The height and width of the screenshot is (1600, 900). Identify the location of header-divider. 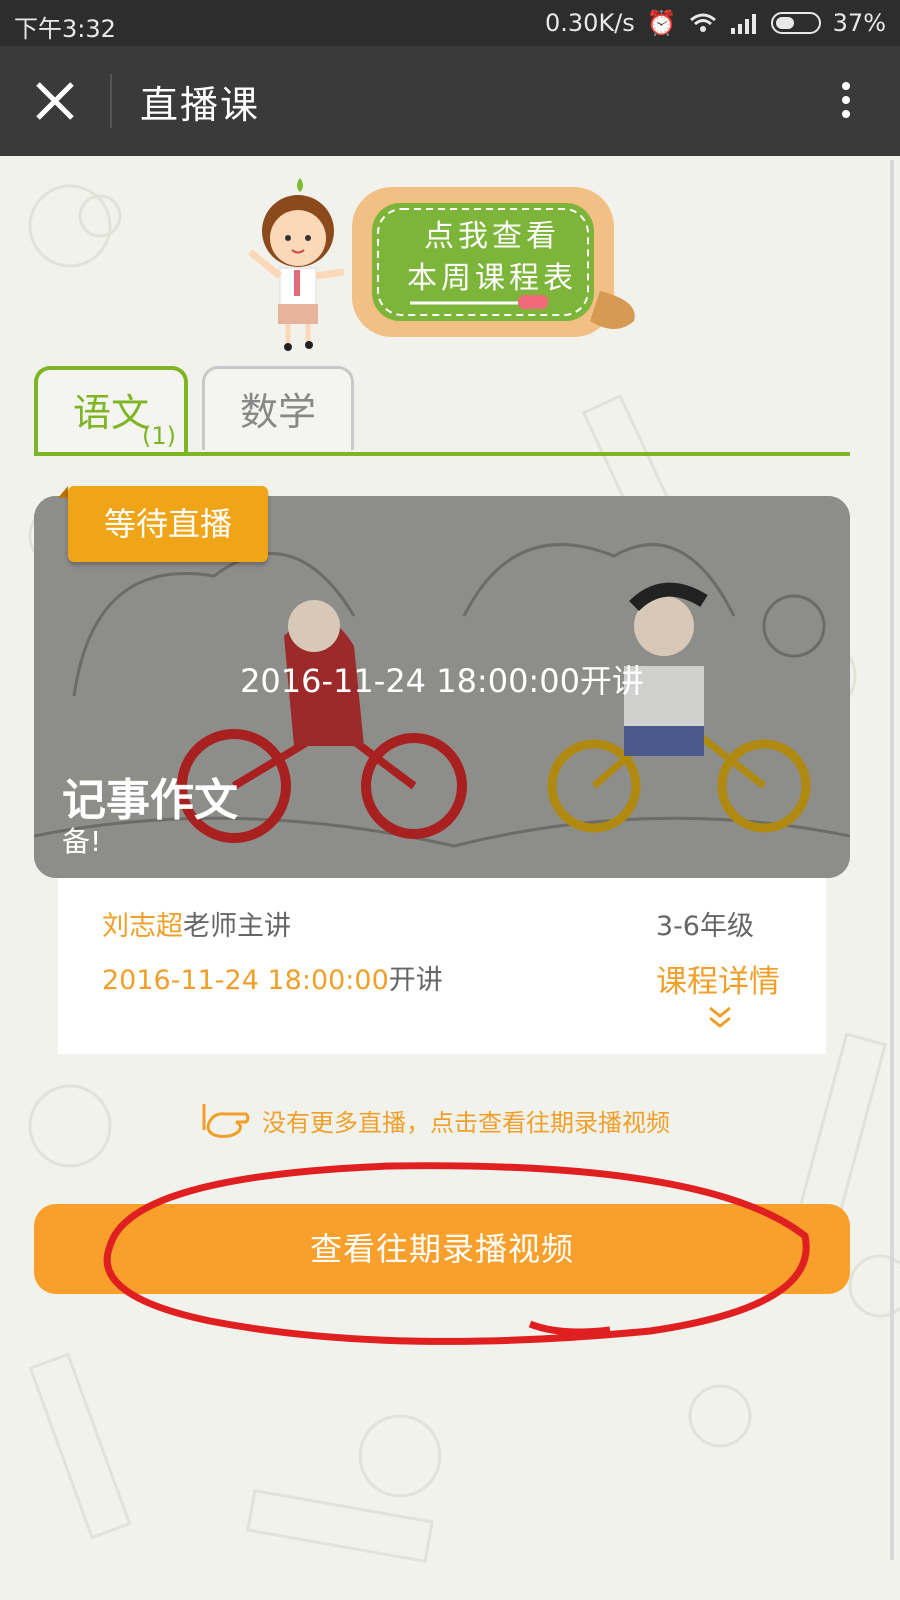
(111, 101).